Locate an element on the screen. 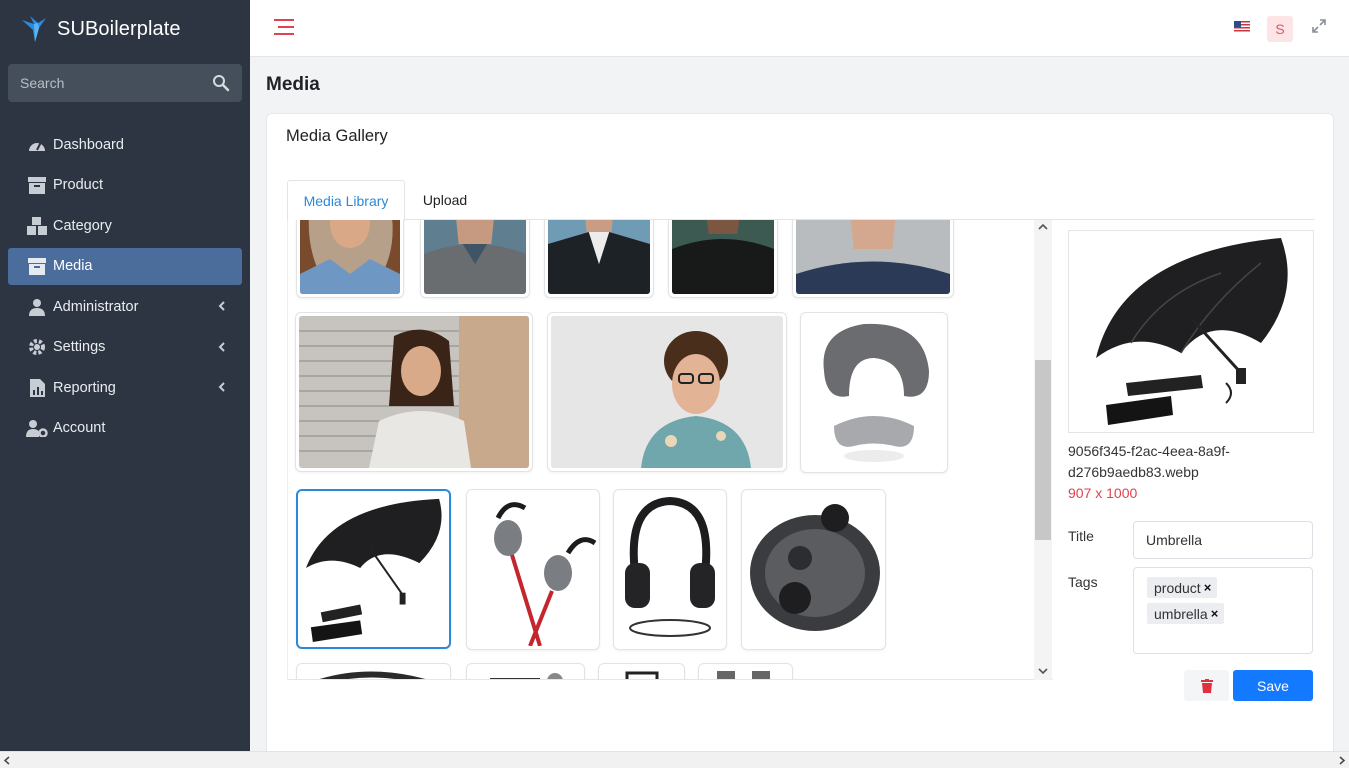 This screenshot has height=768, width=1349. umbrella-preview-image is located at coordinates (1191, 331).